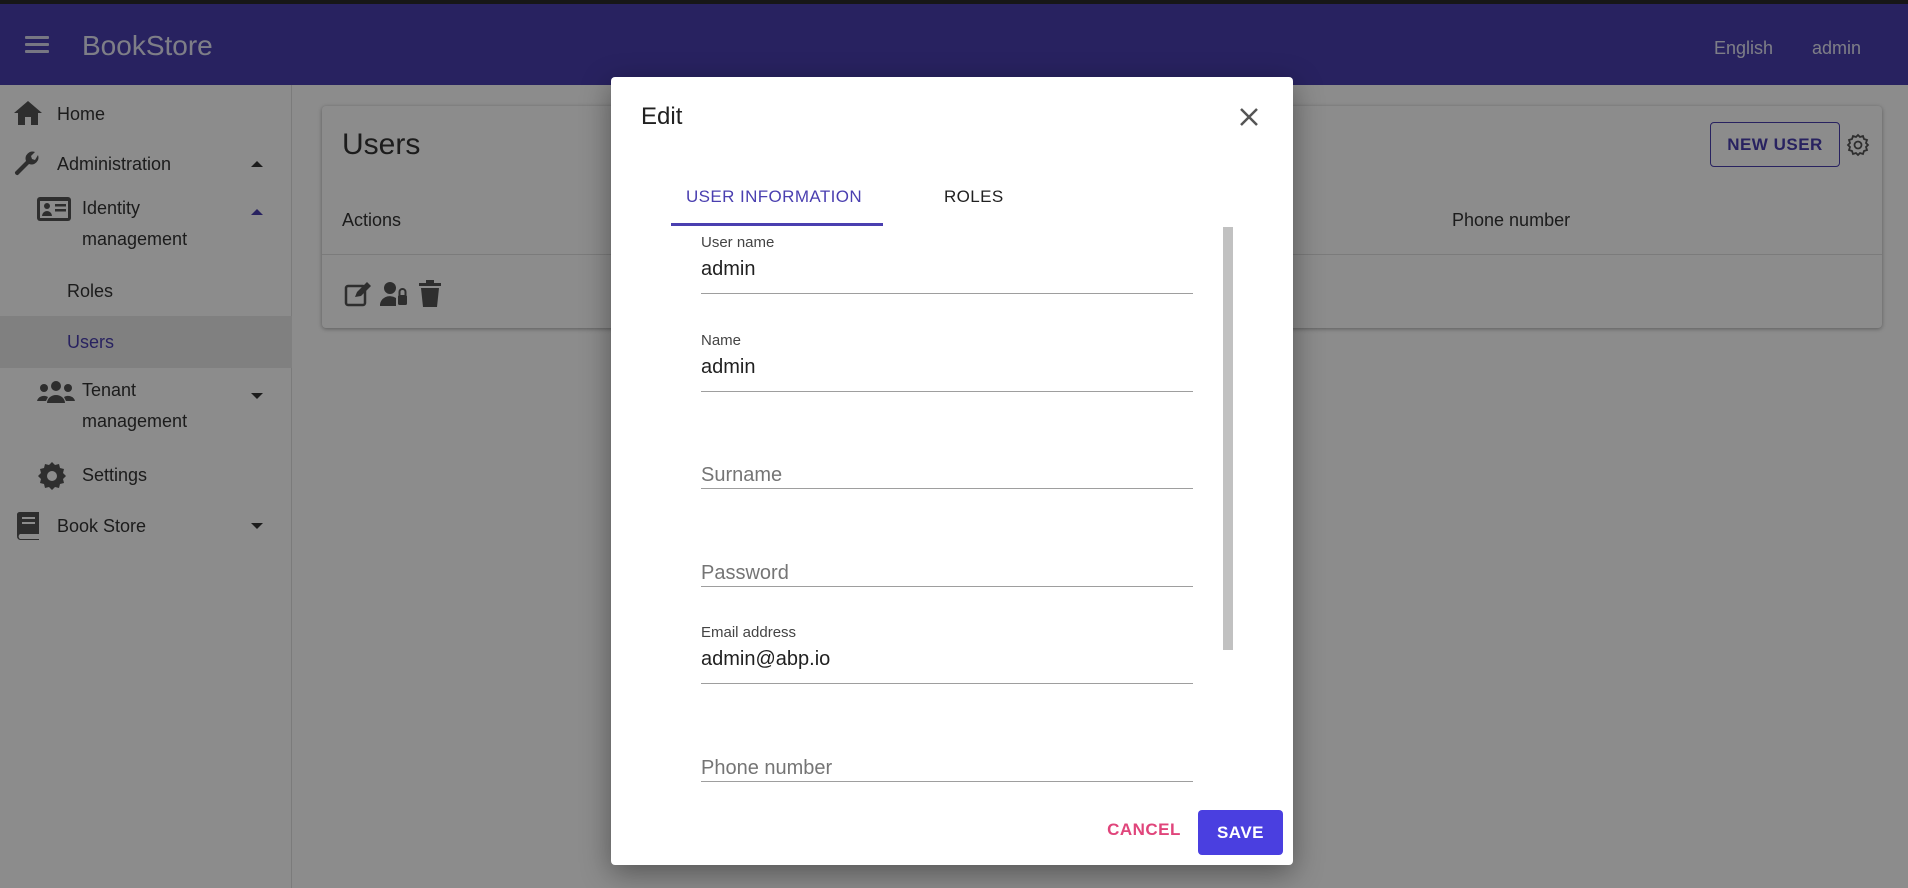  Describe the element at coordinates (766, 659) in the screenshot. I see `field-value: admin@abp.io` at that location.